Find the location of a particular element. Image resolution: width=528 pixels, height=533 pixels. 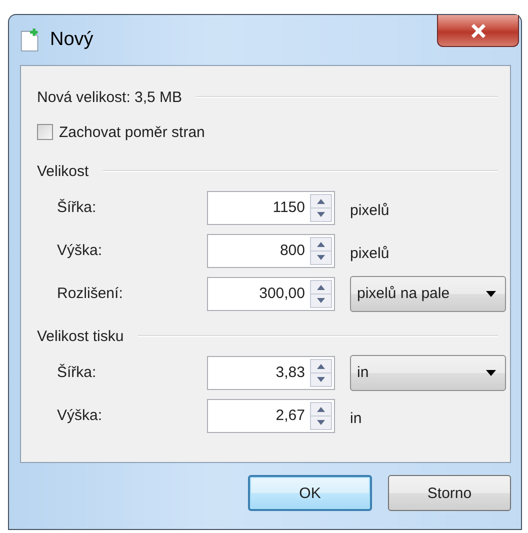

unit-dropdown: pixelů na pale is located at coordinates (428, 294).